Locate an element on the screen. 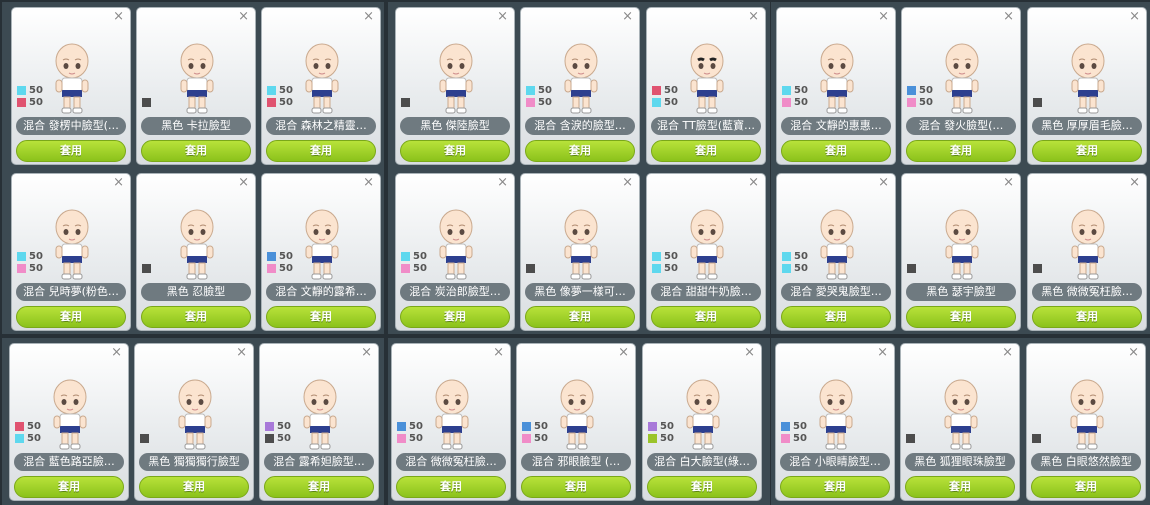  face-card: × 50 50 混合 文靜的惠惠… 套用 is located at coordinates (836, 86).